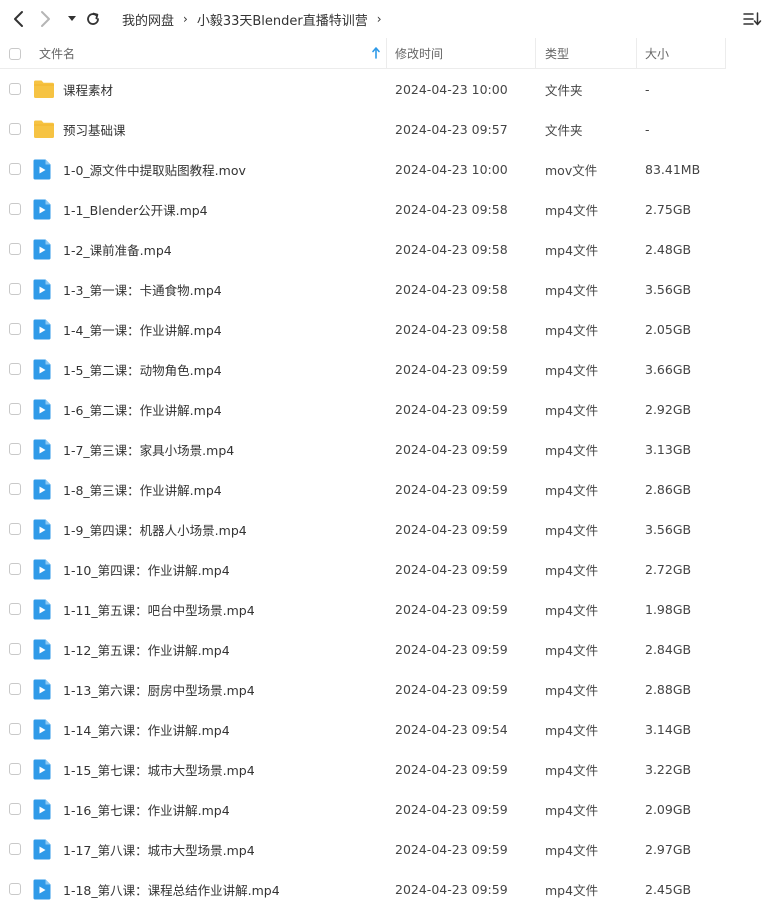  What do you see at coordinates (171, 889) in the screenshot?
I see `file-name: 1-18_第八课：课程总结作业讲解.mp4` at bounding box center [171, 889].